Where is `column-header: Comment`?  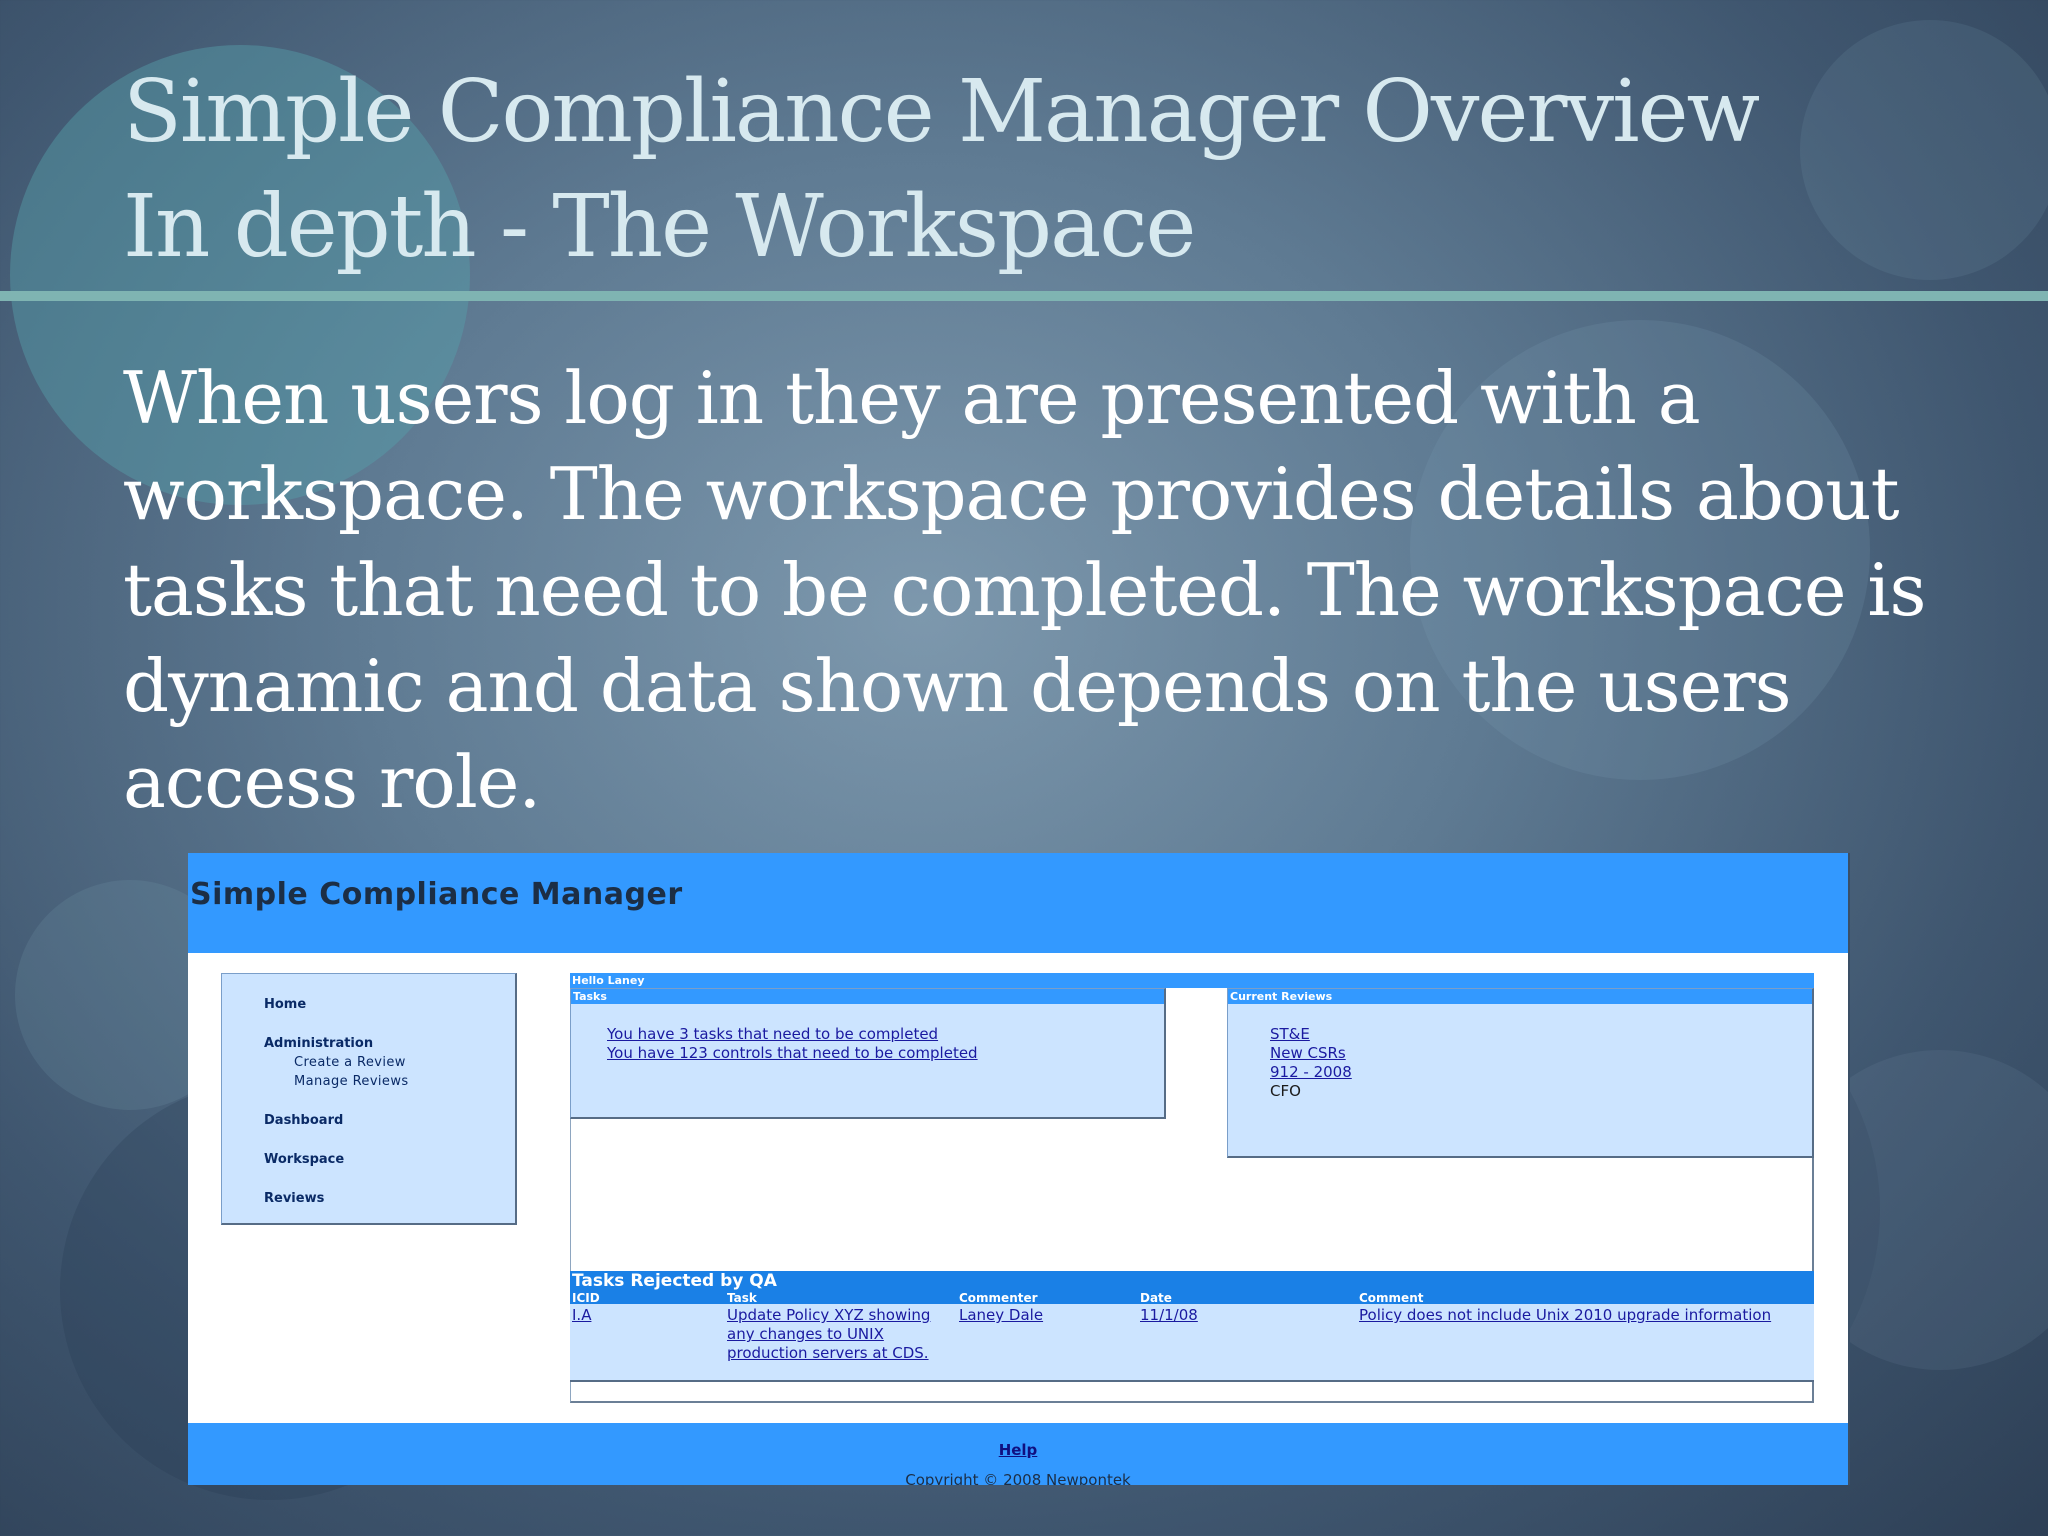 column-header: Comment is located at coordinates (1391, 1298).